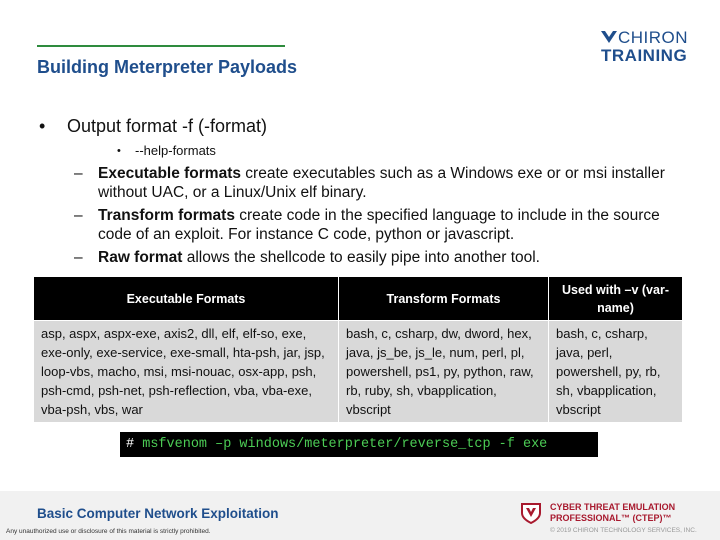  I want to click on bullet-help-formats: • --help-formats, so click(362, 151).